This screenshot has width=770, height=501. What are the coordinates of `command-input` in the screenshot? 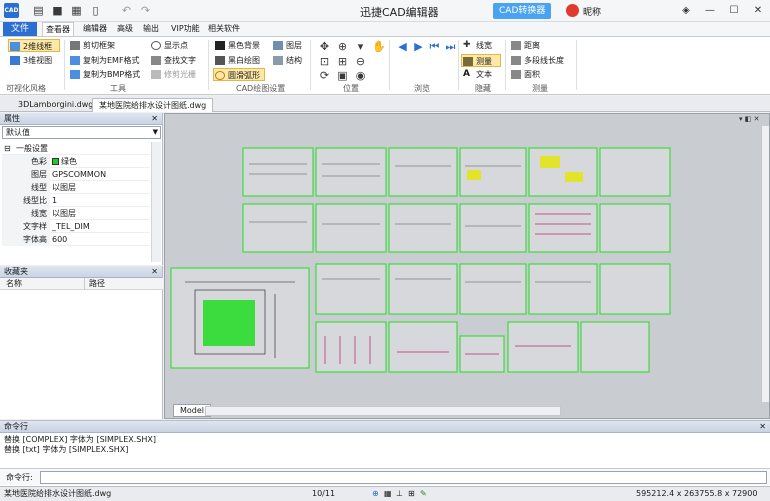 It's located at (403, 477).